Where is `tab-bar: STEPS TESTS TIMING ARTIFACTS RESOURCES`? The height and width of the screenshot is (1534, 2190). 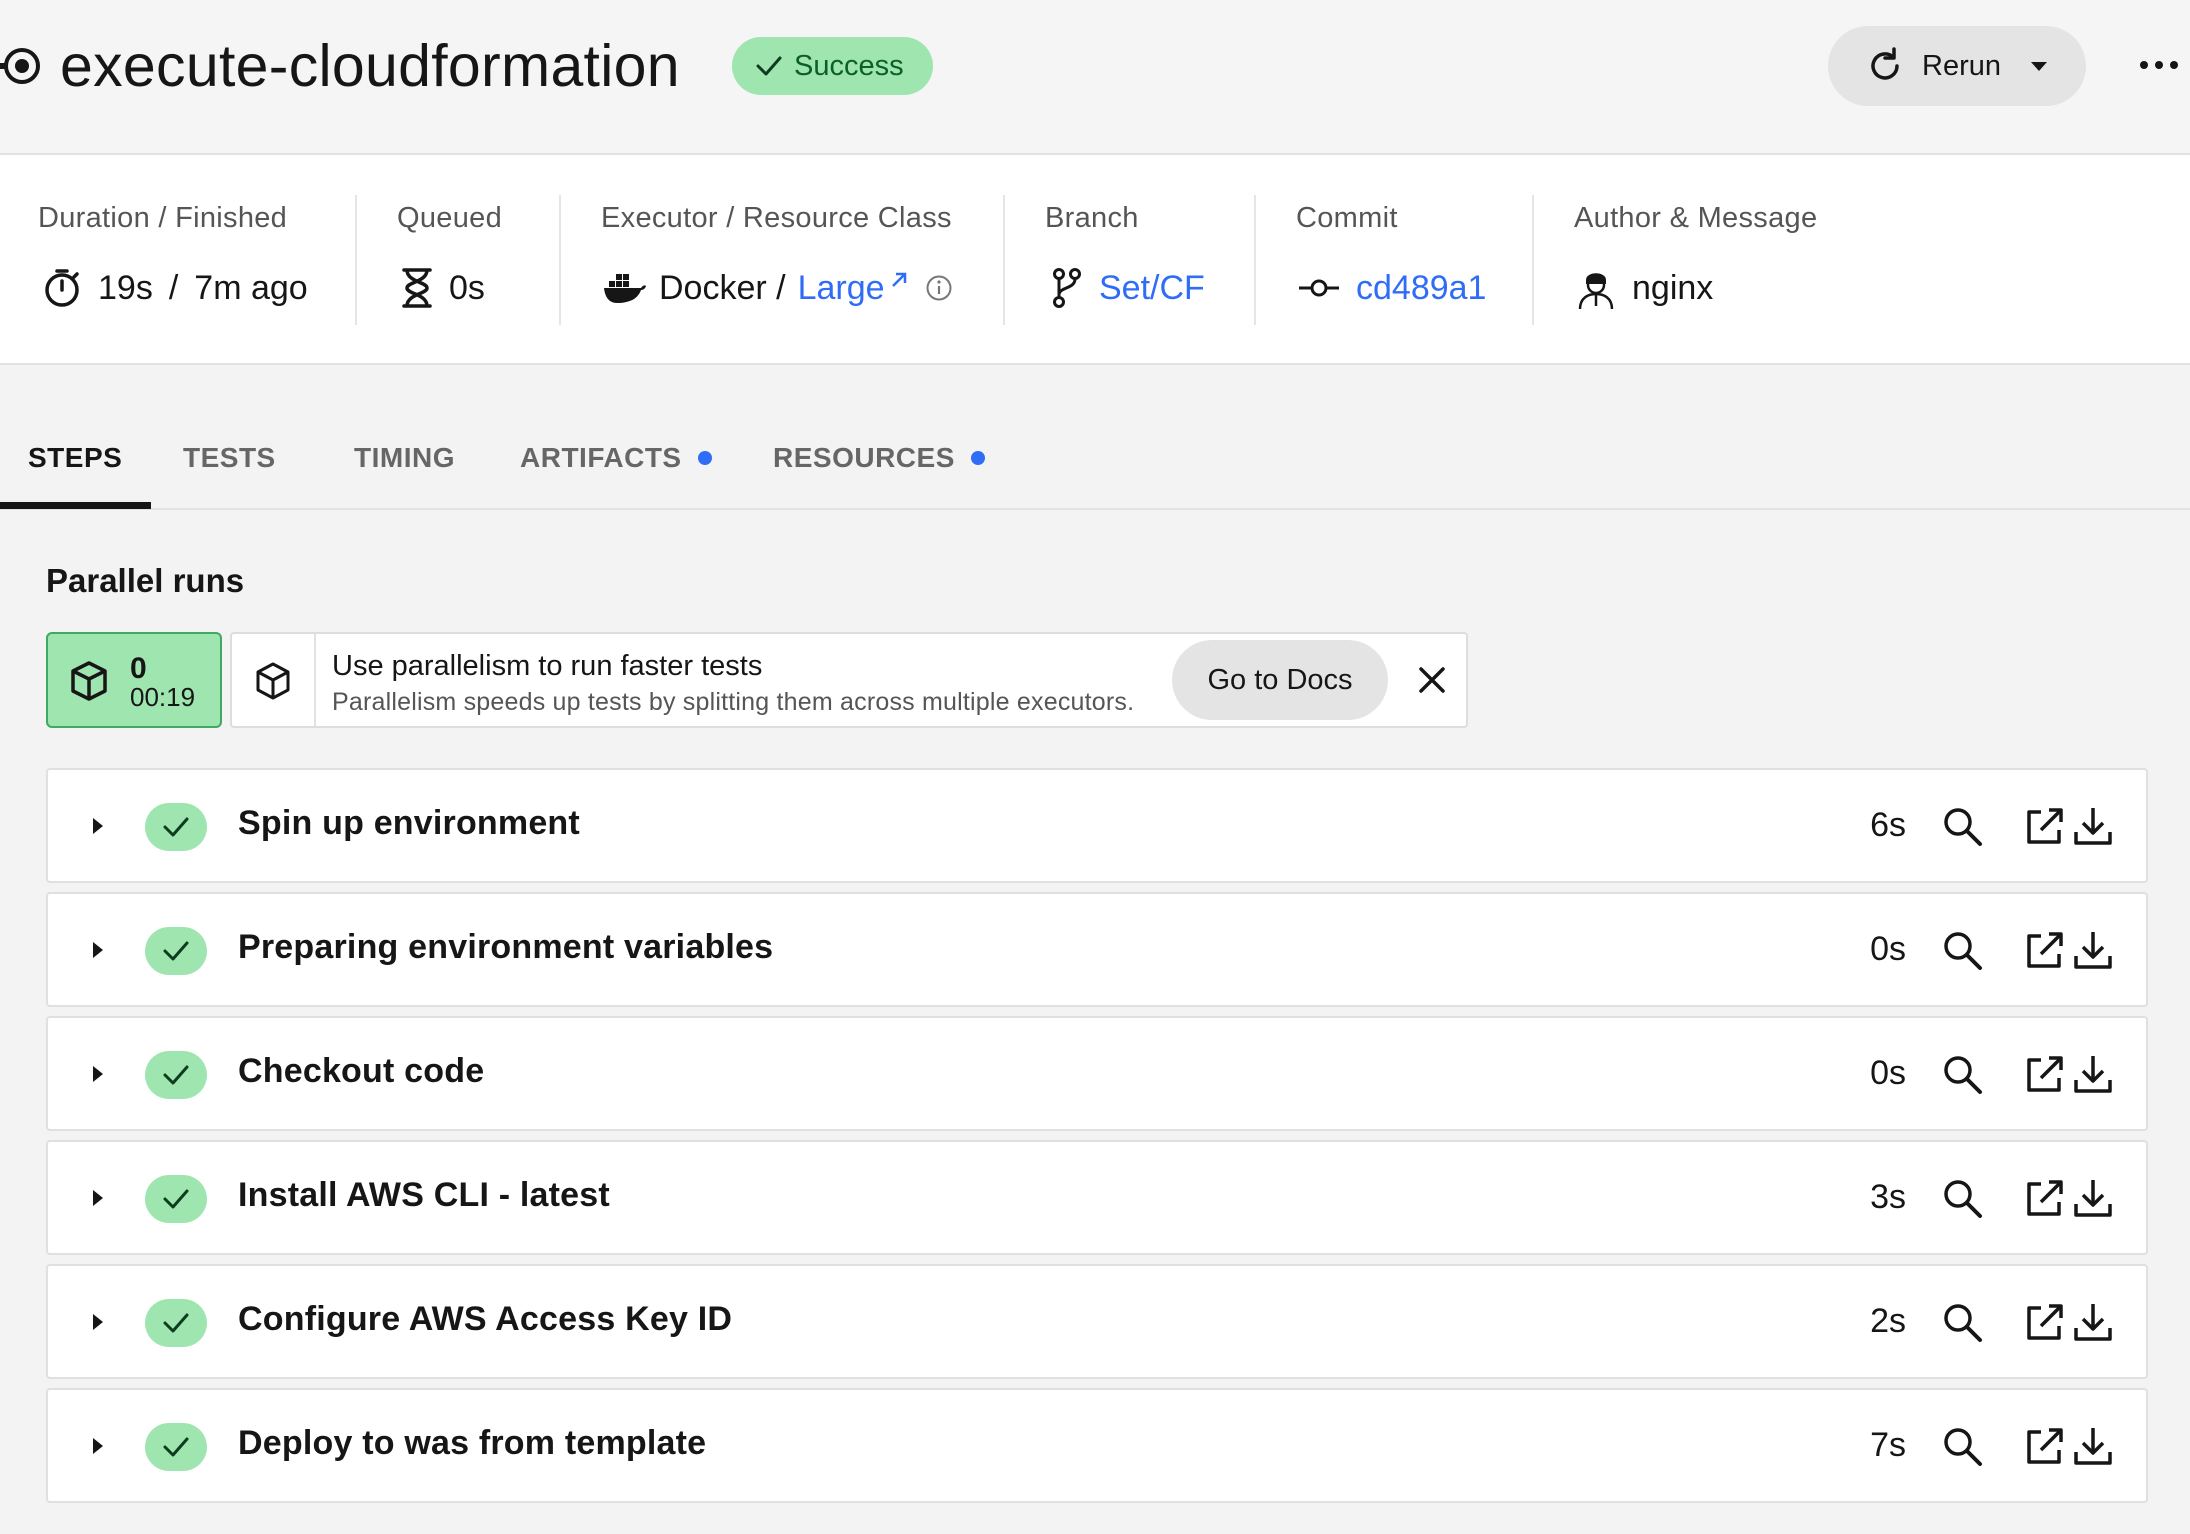 tab-bar: STEPS TESTS TIMING ARTIFACTS RESOURCES is located at coordinates (1095, 437).